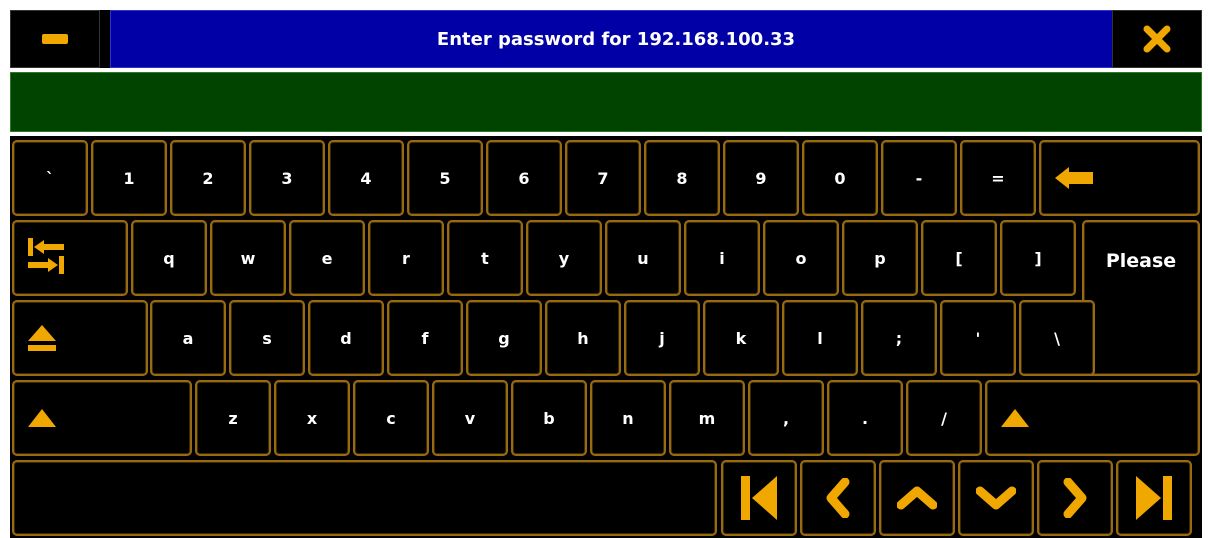 This screenshot has height=538, width=1208. Describe the element at coordinates (346, 338) in the screenshot. I see `key-d: d` at that location.